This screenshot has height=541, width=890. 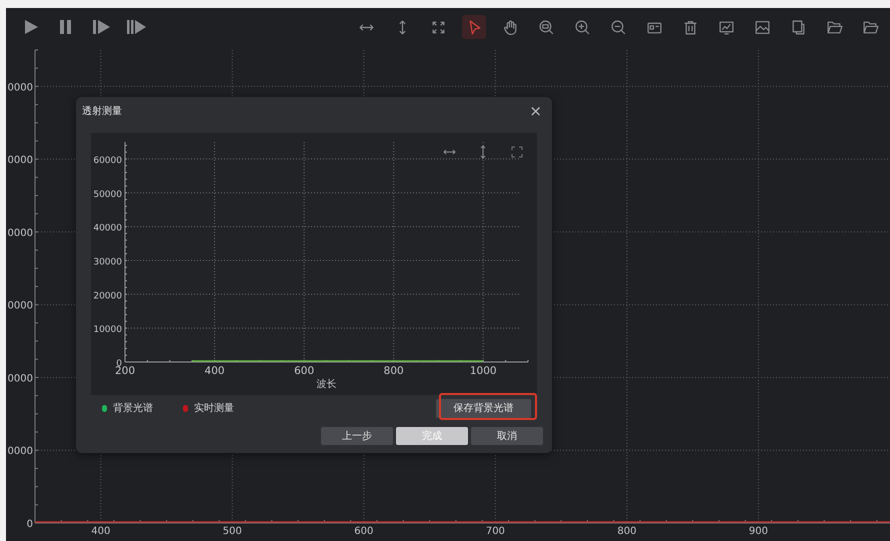 What do you see at coordinates (107, 262) in the screenshot?
I see `y-tick-label: 30000` at bounding box center [107, 262].